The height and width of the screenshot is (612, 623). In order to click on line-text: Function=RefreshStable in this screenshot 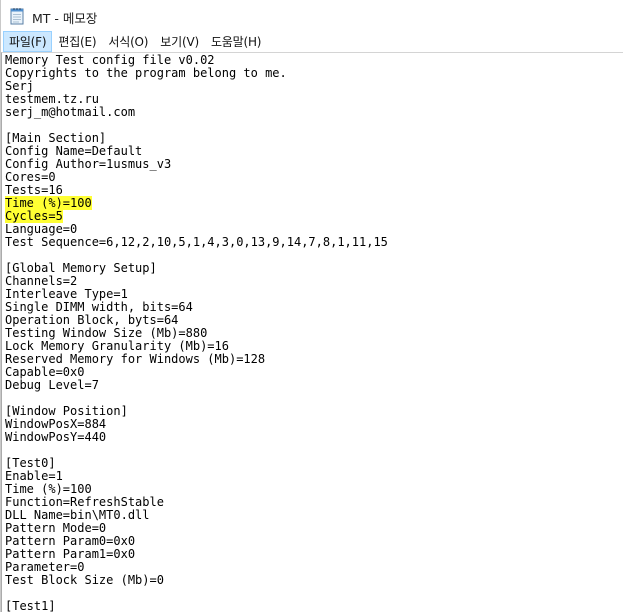, I will do `click(84, 502)`.